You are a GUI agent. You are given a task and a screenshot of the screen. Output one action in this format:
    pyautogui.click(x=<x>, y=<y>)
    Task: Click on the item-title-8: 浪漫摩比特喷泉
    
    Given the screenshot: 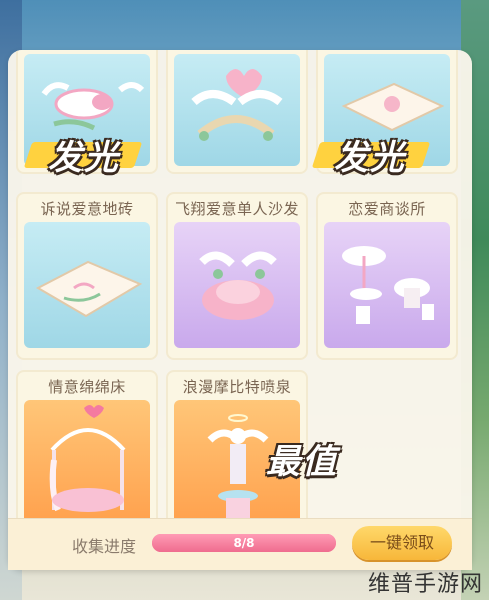 What is the action you would take?
    pyautogui.click(x=237, y=387)
    